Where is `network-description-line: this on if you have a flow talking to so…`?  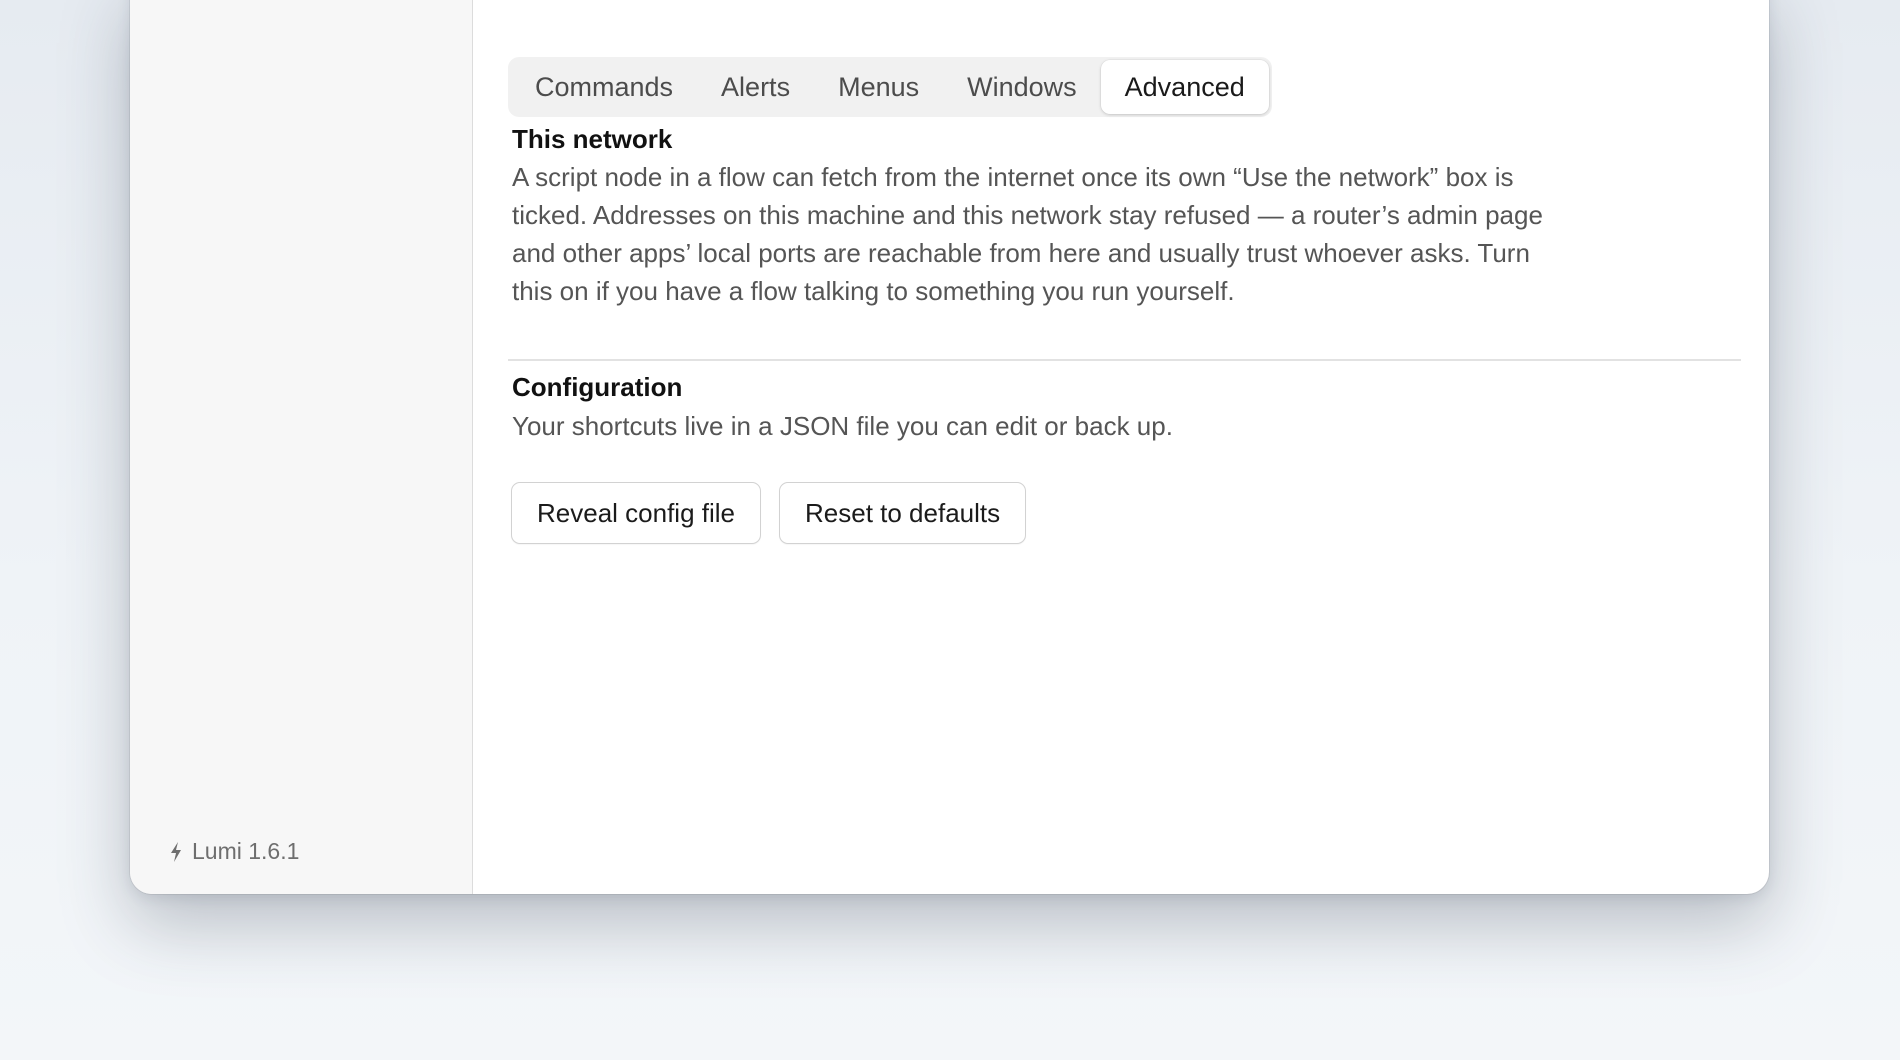
network-description-line: this on if you have a flow talking to so… is located at coordinates (873, 291).